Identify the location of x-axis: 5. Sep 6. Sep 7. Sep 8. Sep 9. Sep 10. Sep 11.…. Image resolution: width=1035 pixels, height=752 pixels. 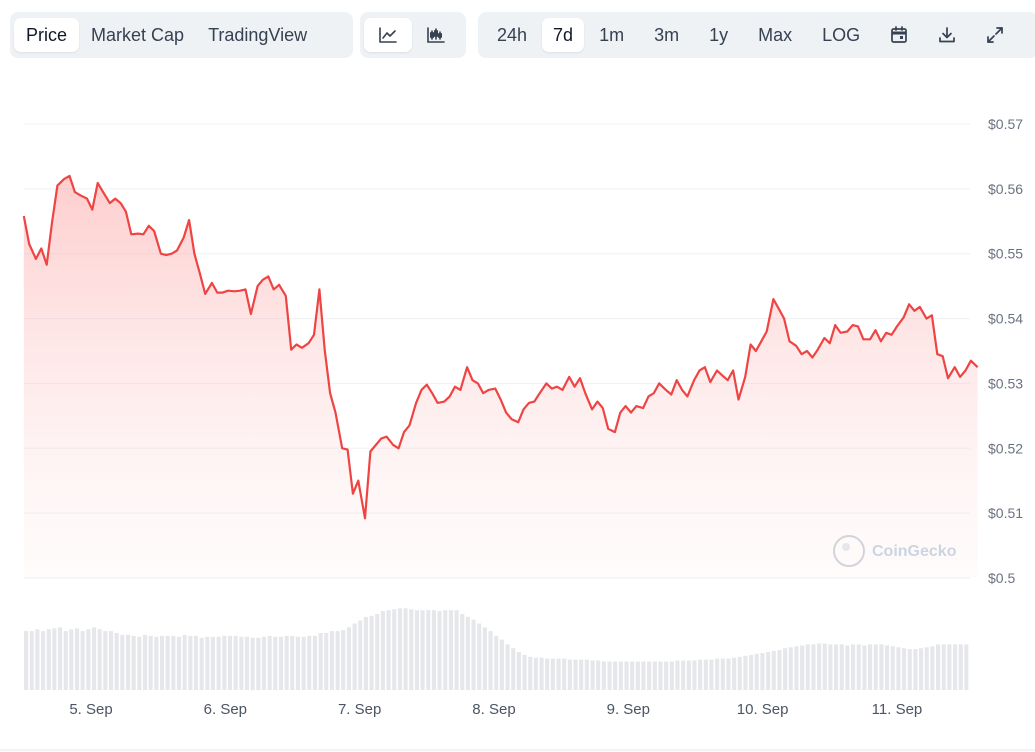
(517, 726).